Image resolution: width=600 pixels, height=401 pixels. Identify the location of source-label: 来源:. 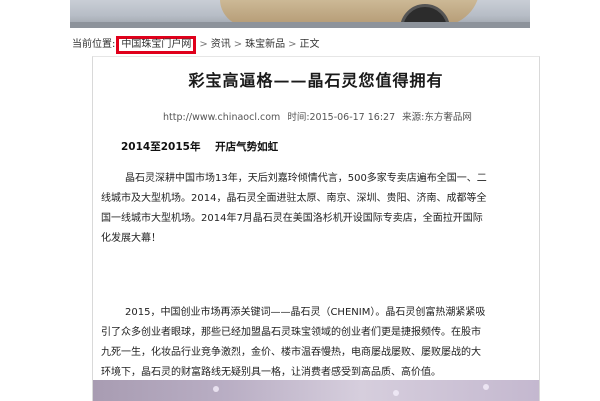
(413, 117).